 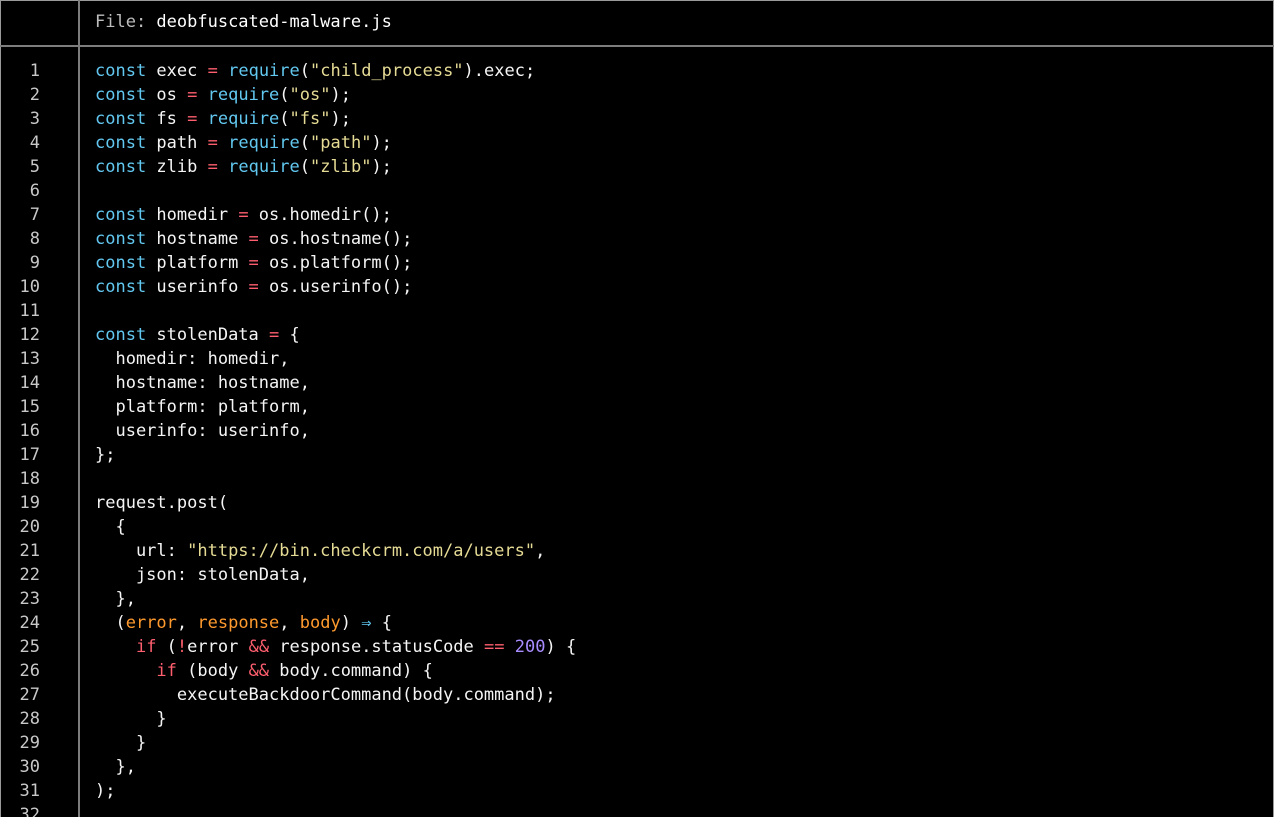 I want to click on line-number: 24, so click(x=29, y=623).